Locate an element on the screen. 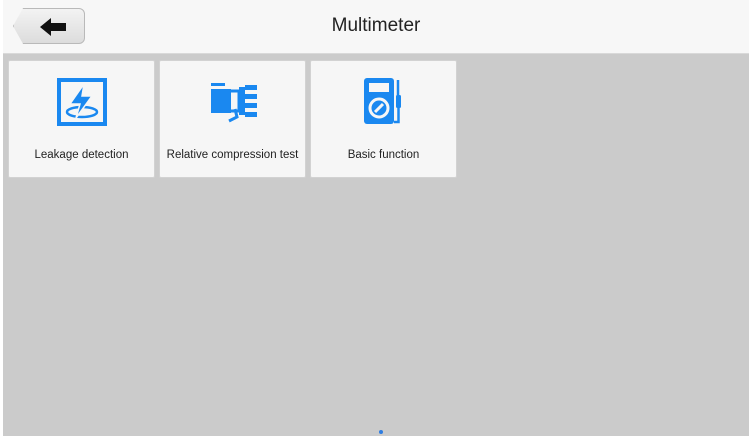  page-title: Multimeter is located at coordinates (376, 25).